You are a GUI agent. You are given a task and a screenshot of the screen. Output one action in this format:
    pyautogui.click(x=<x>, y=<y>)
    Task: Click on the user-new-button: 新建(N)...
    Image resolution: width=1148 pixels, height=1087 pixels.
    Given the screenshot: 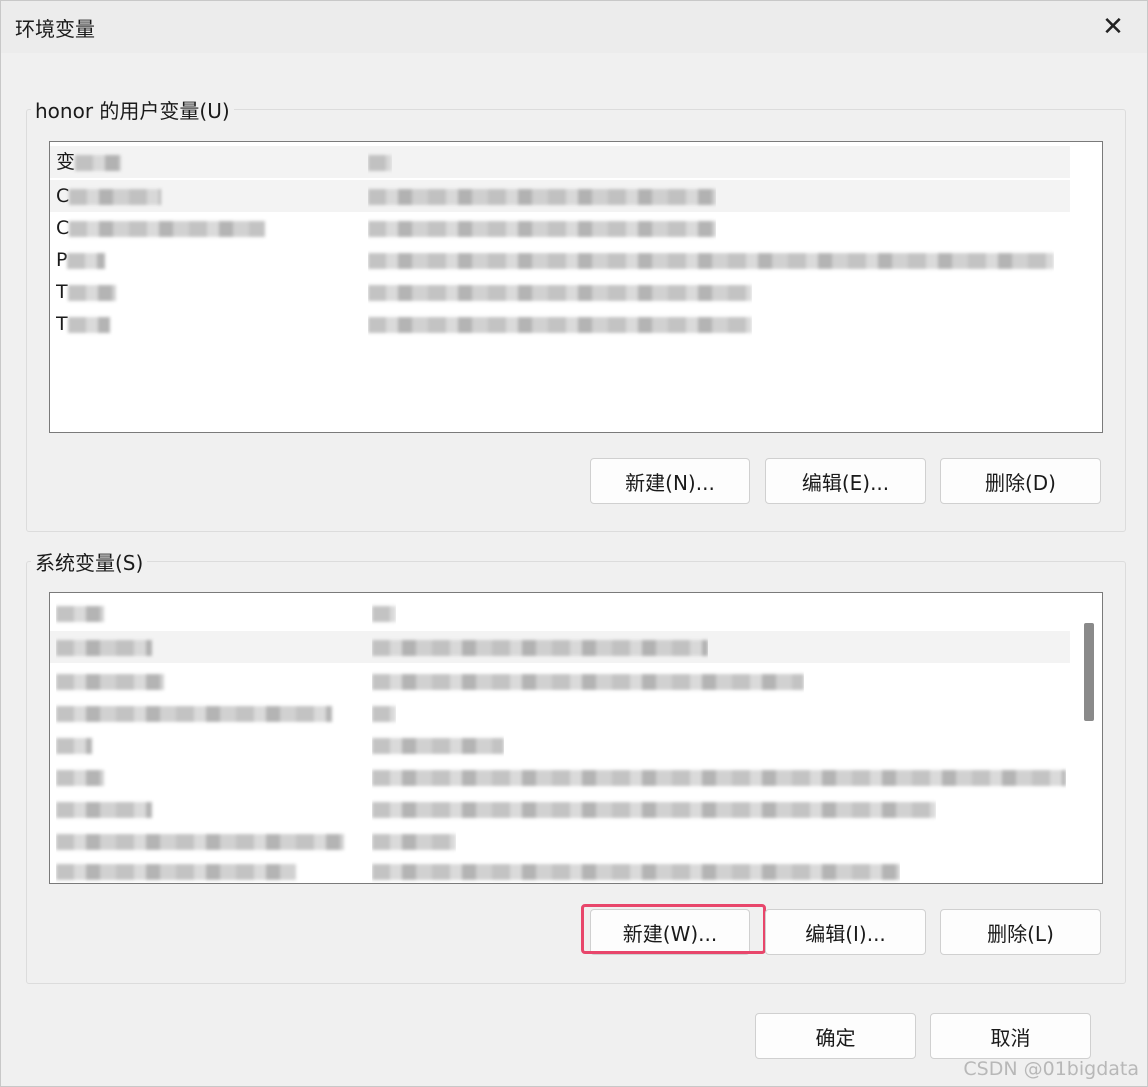 What is the action you would take?
    pyautogui.click(x=670, y=481)
    